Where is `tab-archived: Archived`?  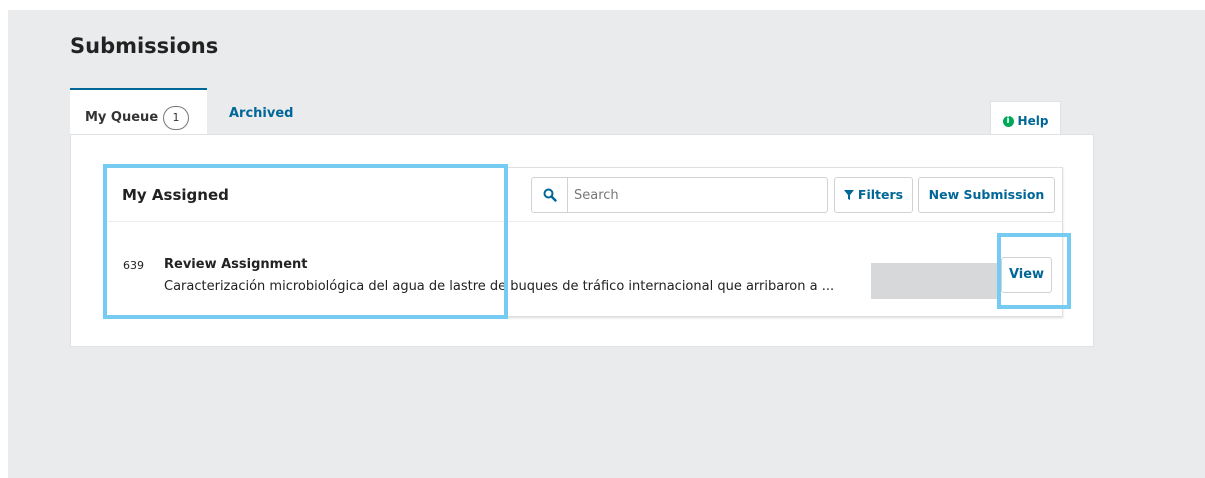
tab-archived: Archived is located at coordinates (261, 113).